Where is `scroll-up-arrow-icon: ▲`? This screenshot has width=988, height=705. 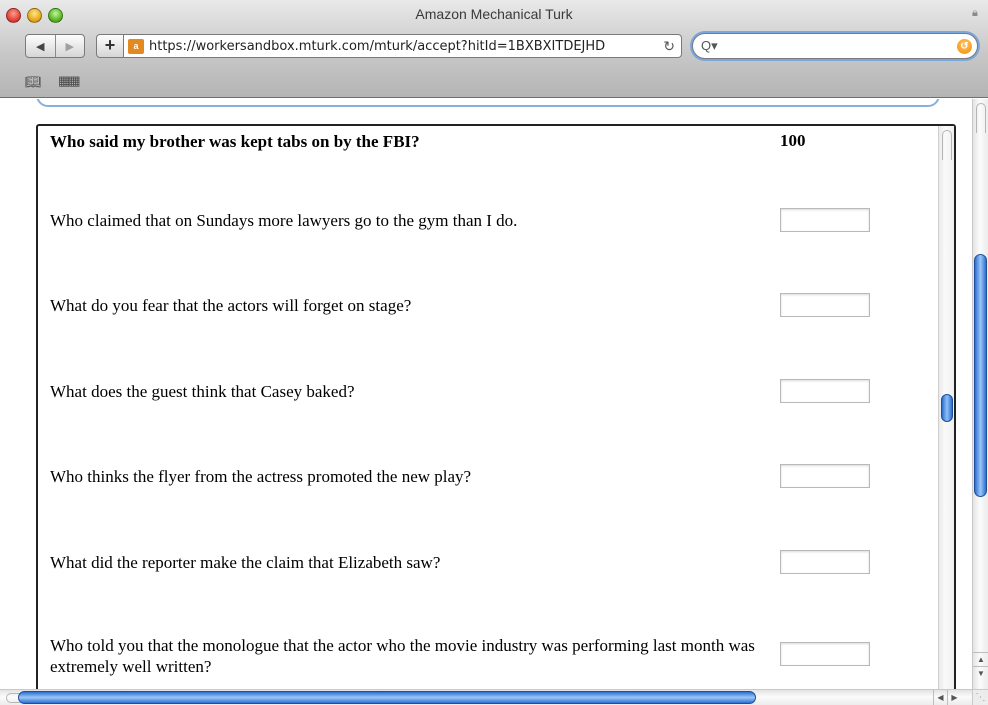 scroll-up-arrow-icon: ▲ is located at coordinates (980, 659).